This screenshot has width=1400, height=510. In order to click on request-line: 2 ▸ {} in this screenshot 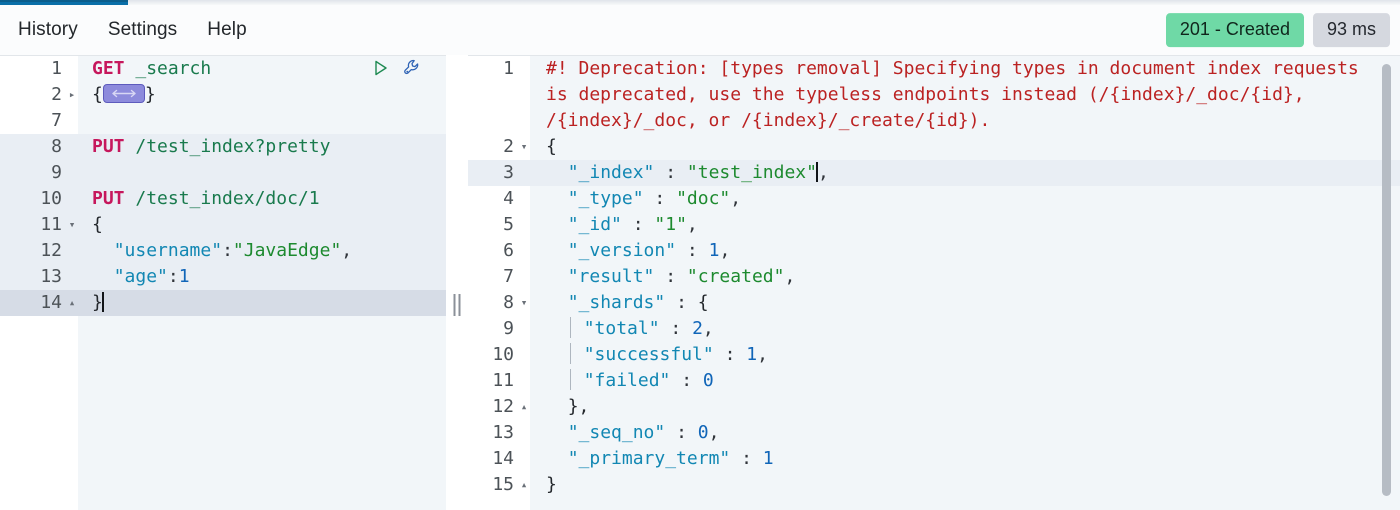, I will do `click(223, 95)`.